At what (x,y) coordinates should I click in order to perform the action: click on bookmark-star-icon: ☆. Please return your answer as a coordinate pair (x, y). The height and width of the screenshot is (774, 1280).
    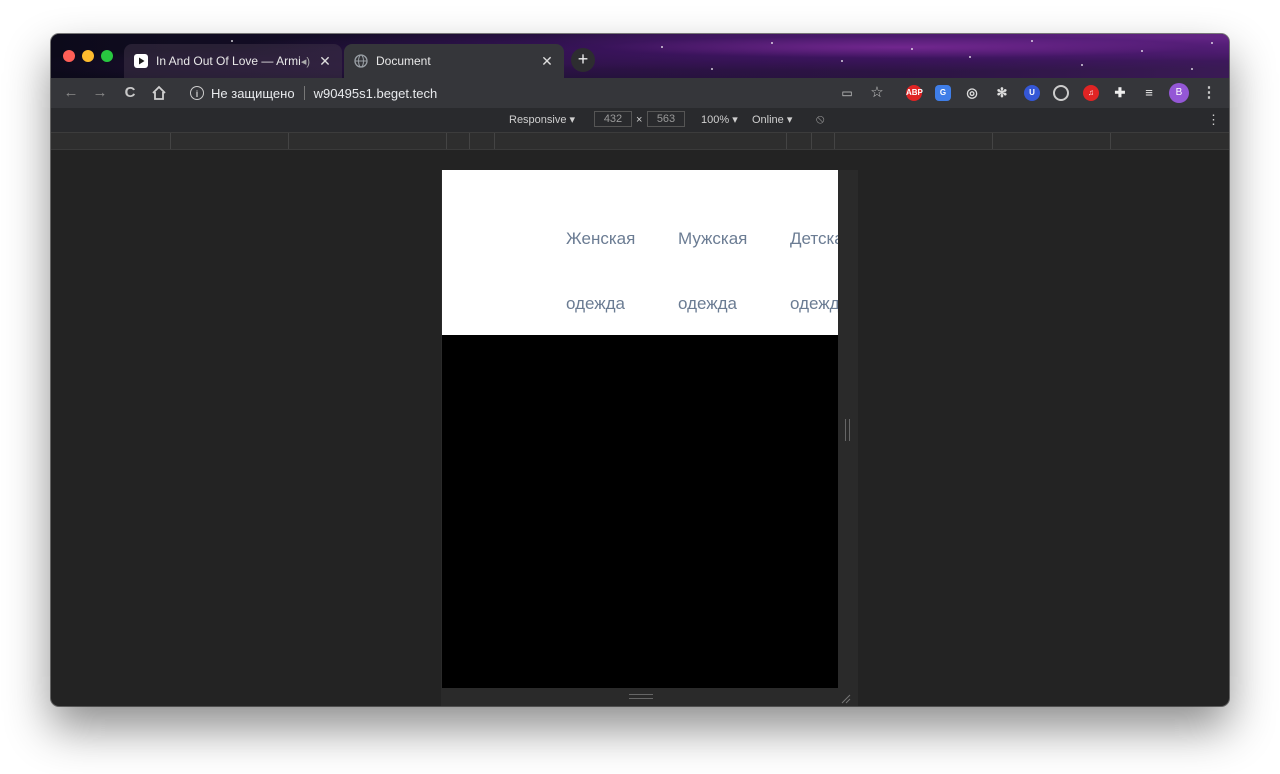
    Looking at the image, I should click on (877, 93).